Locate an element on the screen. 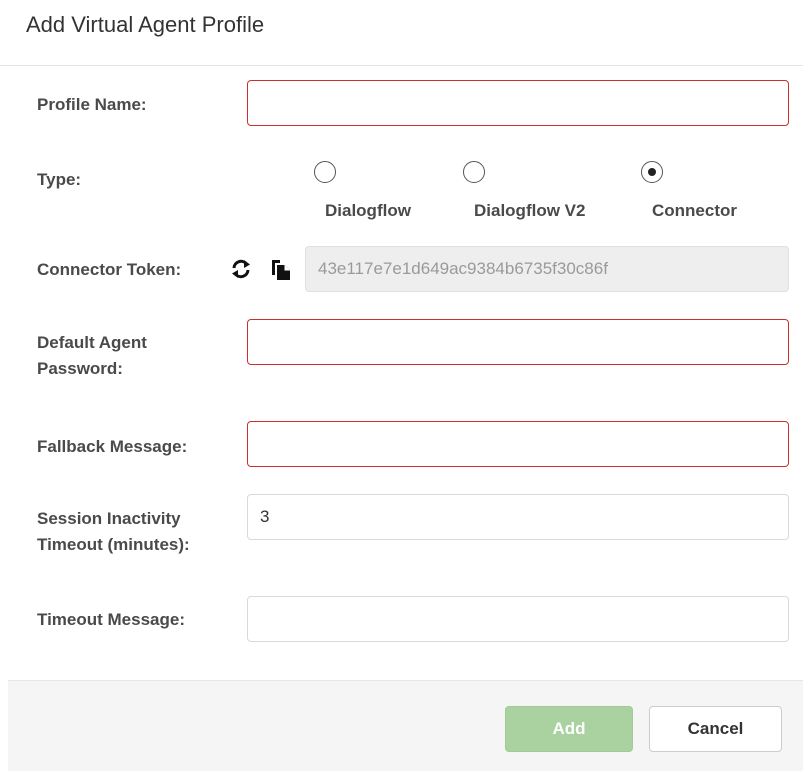 The height and width of the screenshot is (771, 803). radio-dialogflow-v2-label: Dialogflow V2 is located at coordinates (530, 210).